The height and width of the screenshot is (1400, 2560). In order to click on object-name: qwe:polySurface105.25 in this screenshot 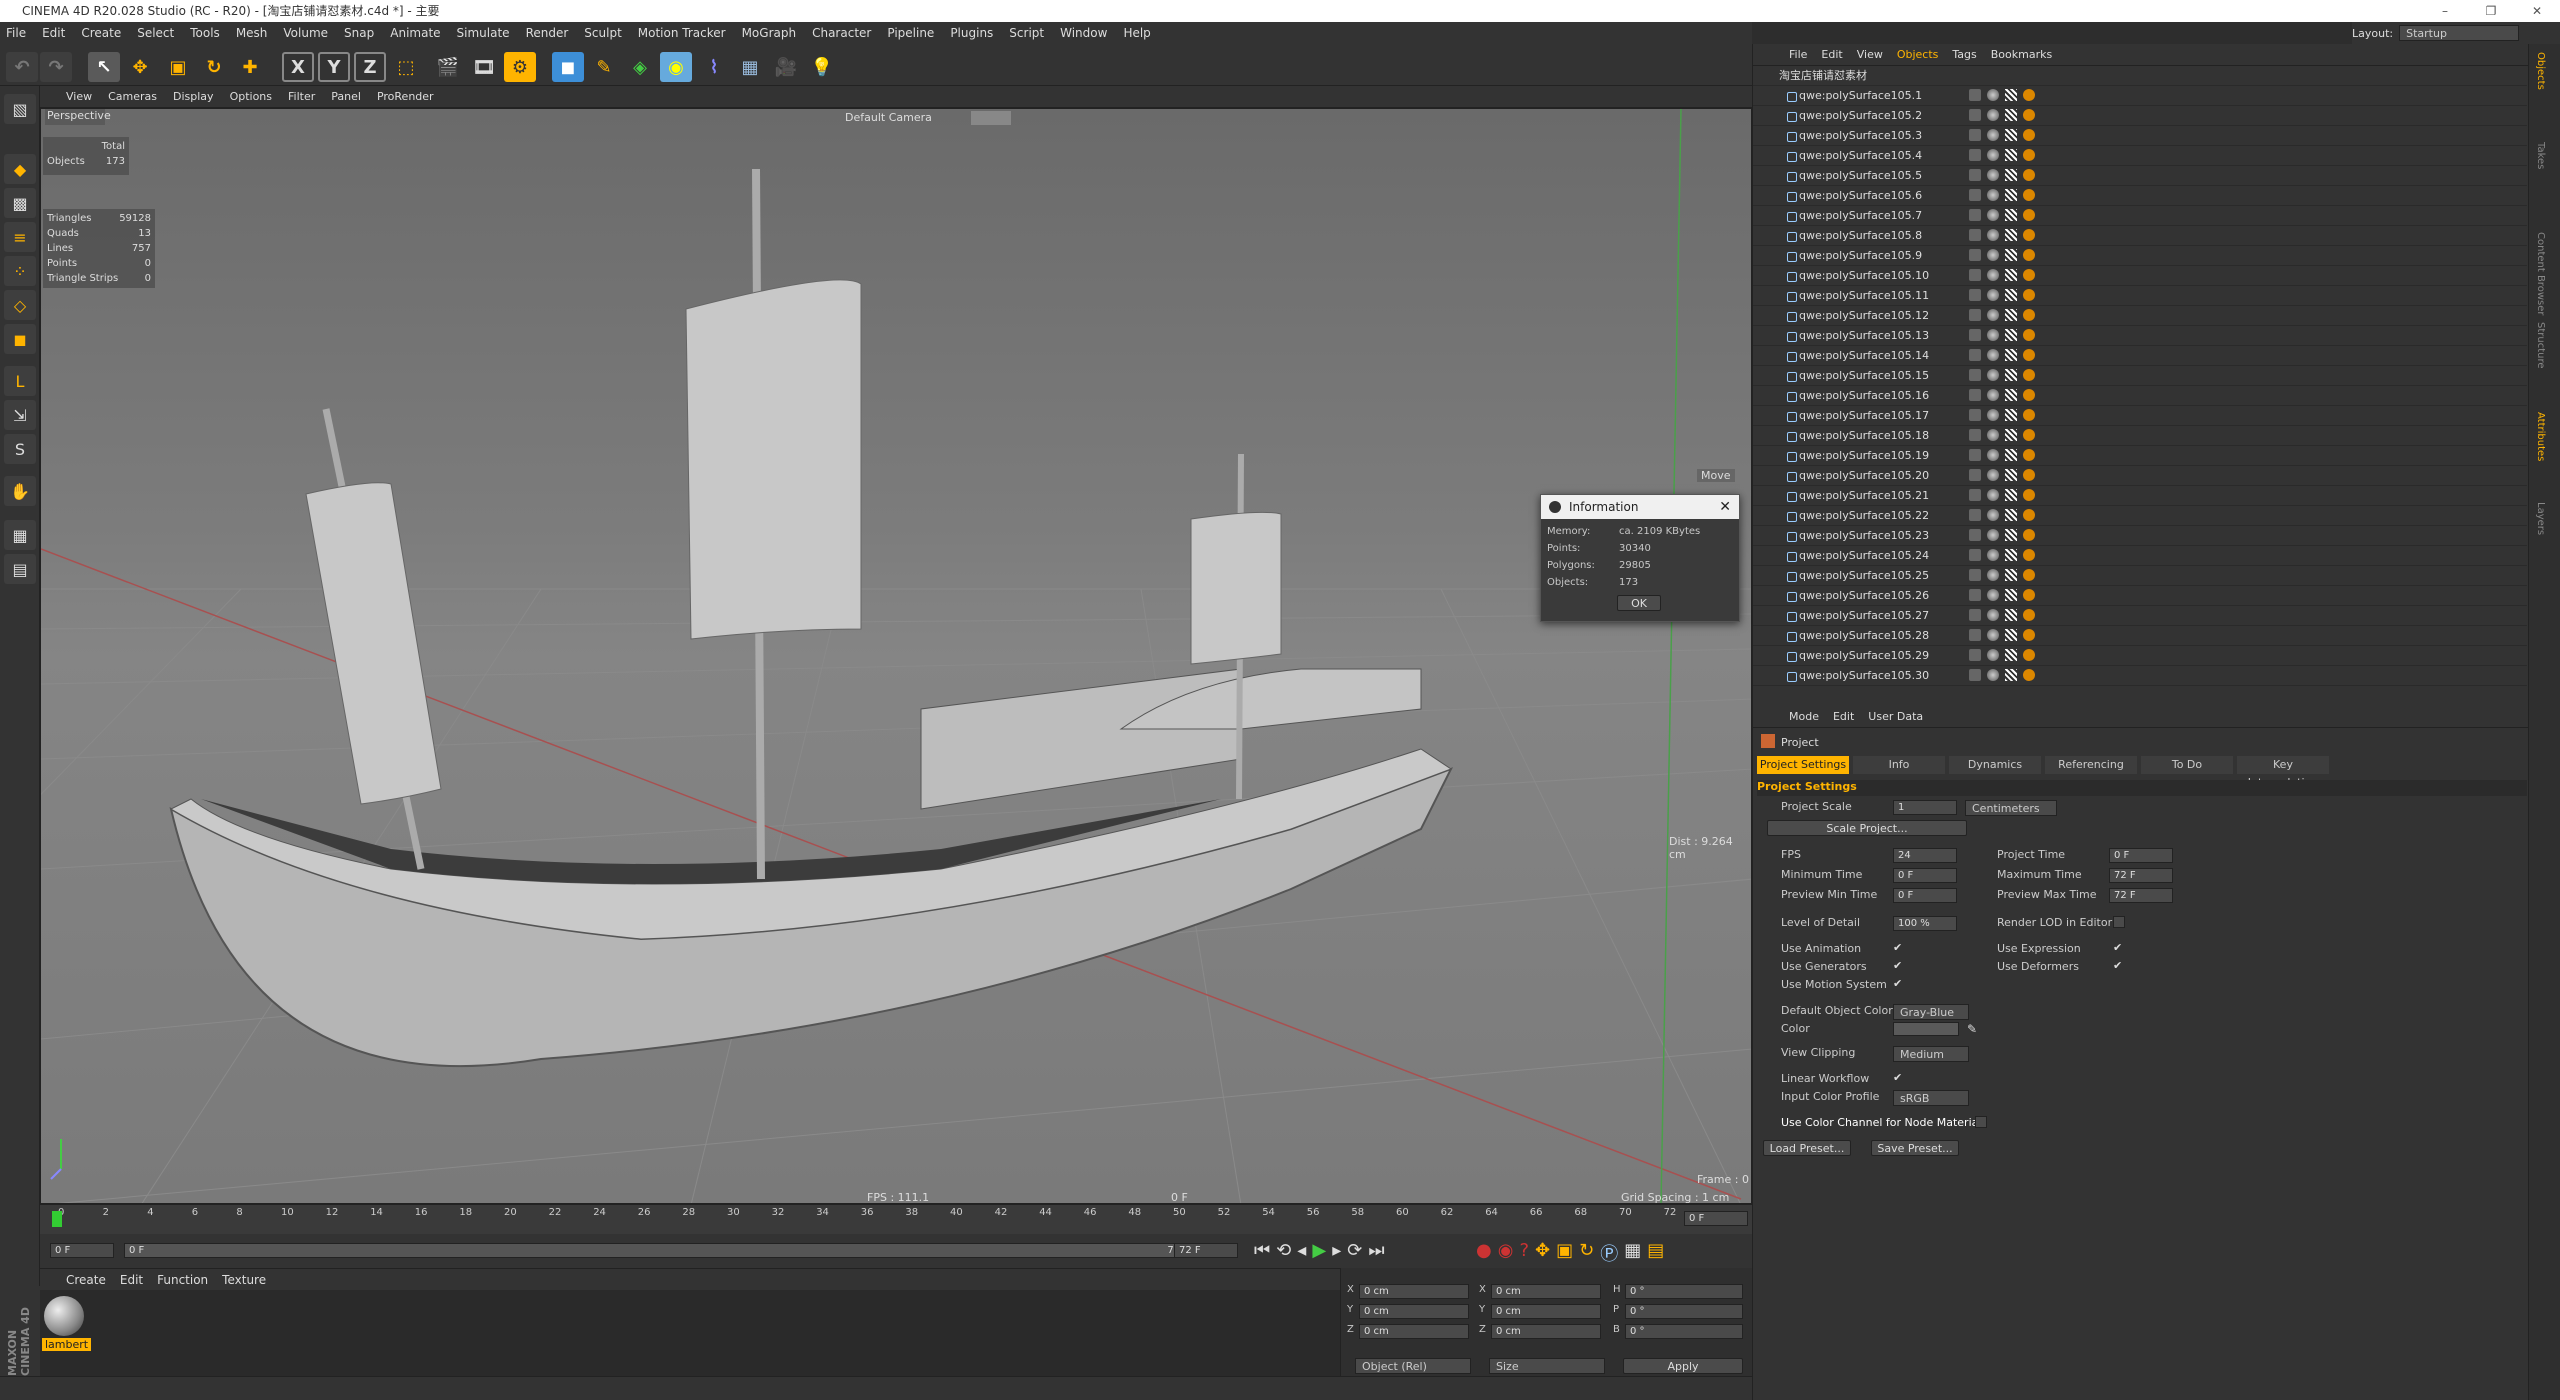, I will do `click(1864, 576)`.